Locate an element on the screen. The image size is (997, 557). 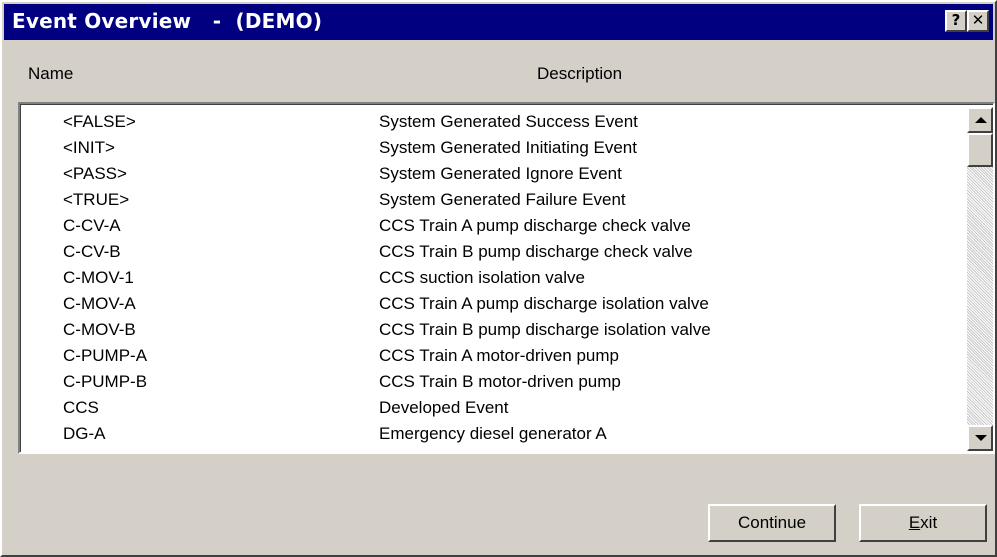
event-name: DG-A is located at coordinates (84, 433).